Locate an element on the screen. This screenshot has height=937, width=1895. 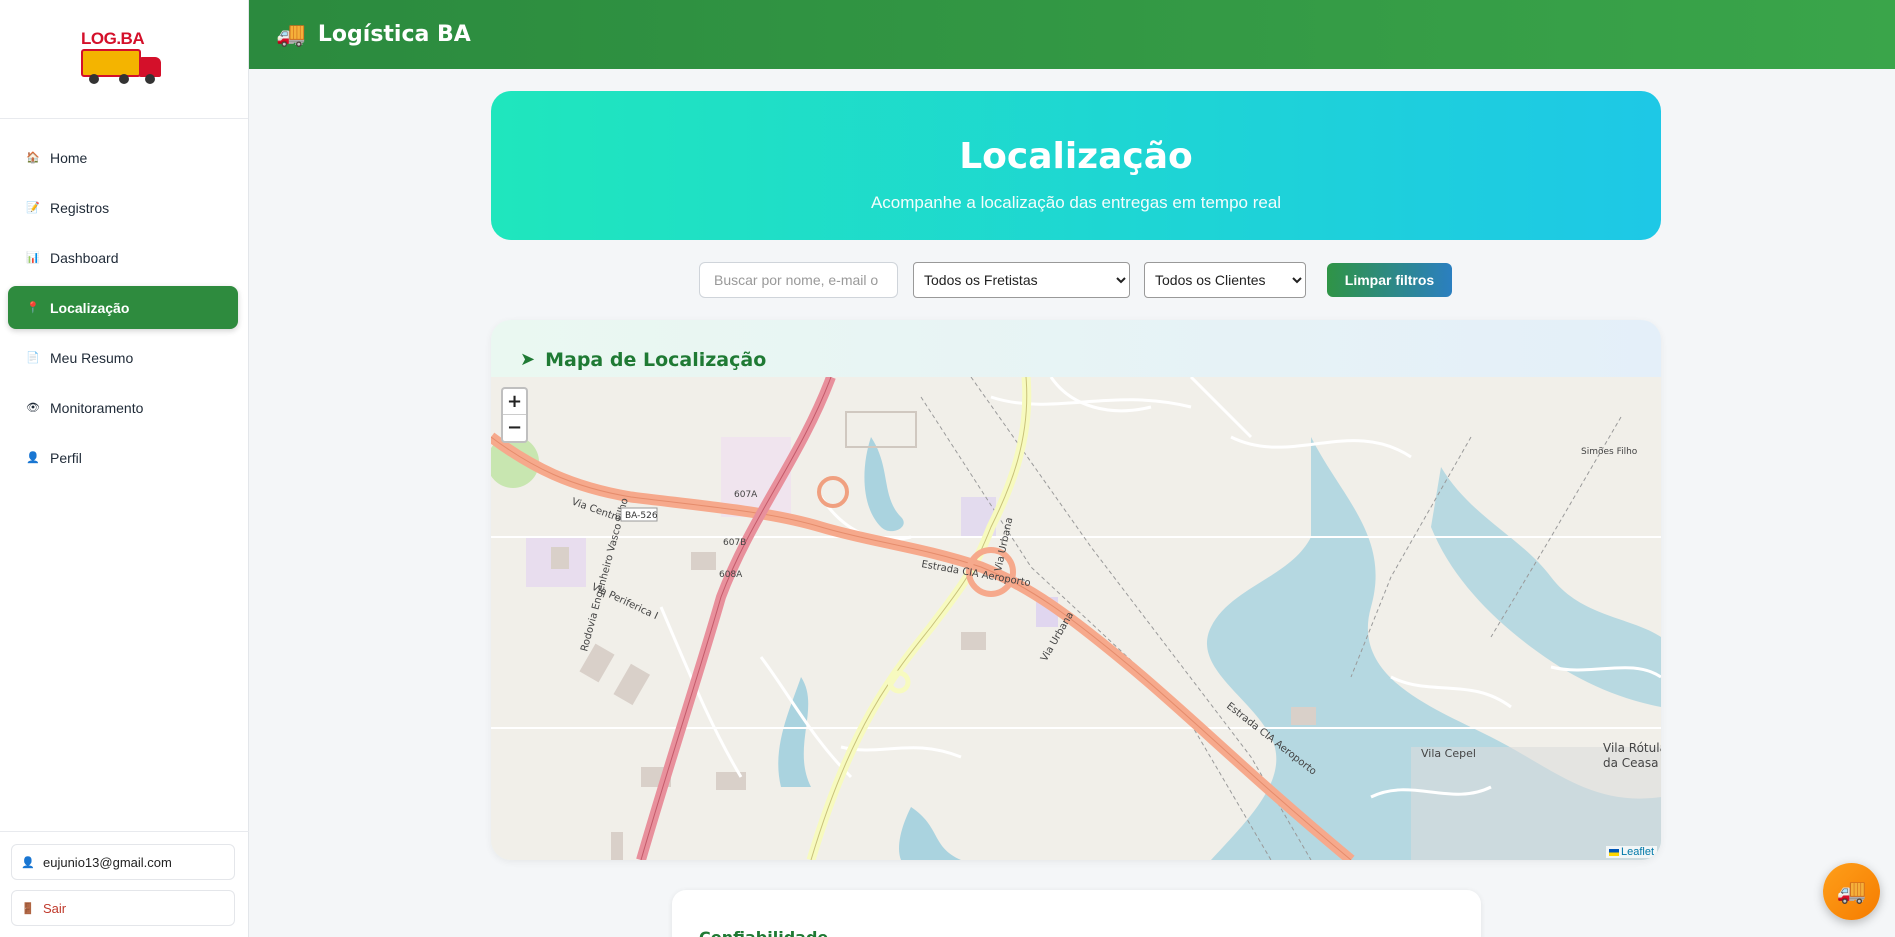
sidebar-footer: 👤 eujunio13@gmail.com 🚪 Sair is located at coordinates (124, 884).